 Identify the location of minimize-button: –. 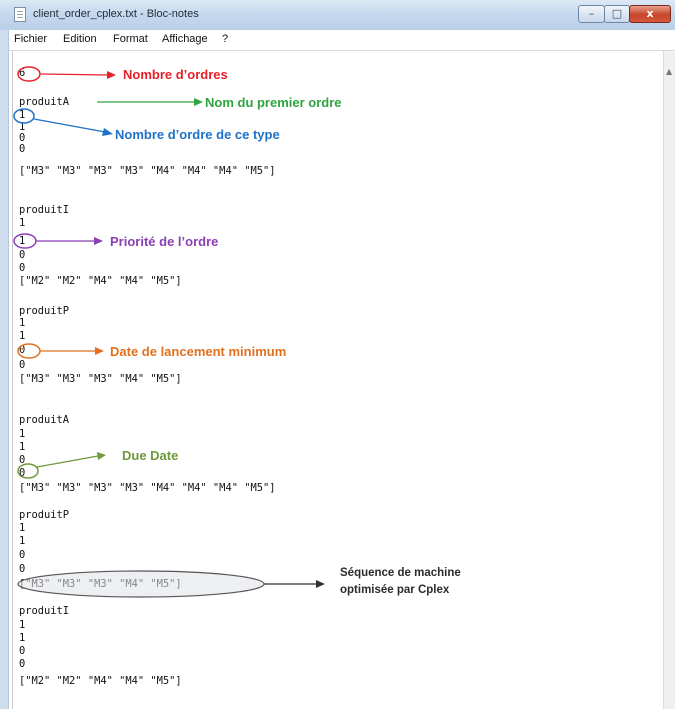
(591, 14).